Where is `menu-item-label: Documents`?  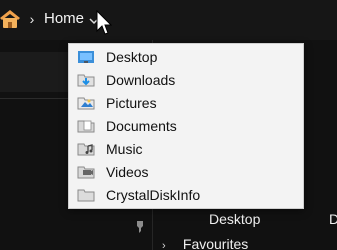 menu-item-label: Documents is located at coordinates (141, 126).